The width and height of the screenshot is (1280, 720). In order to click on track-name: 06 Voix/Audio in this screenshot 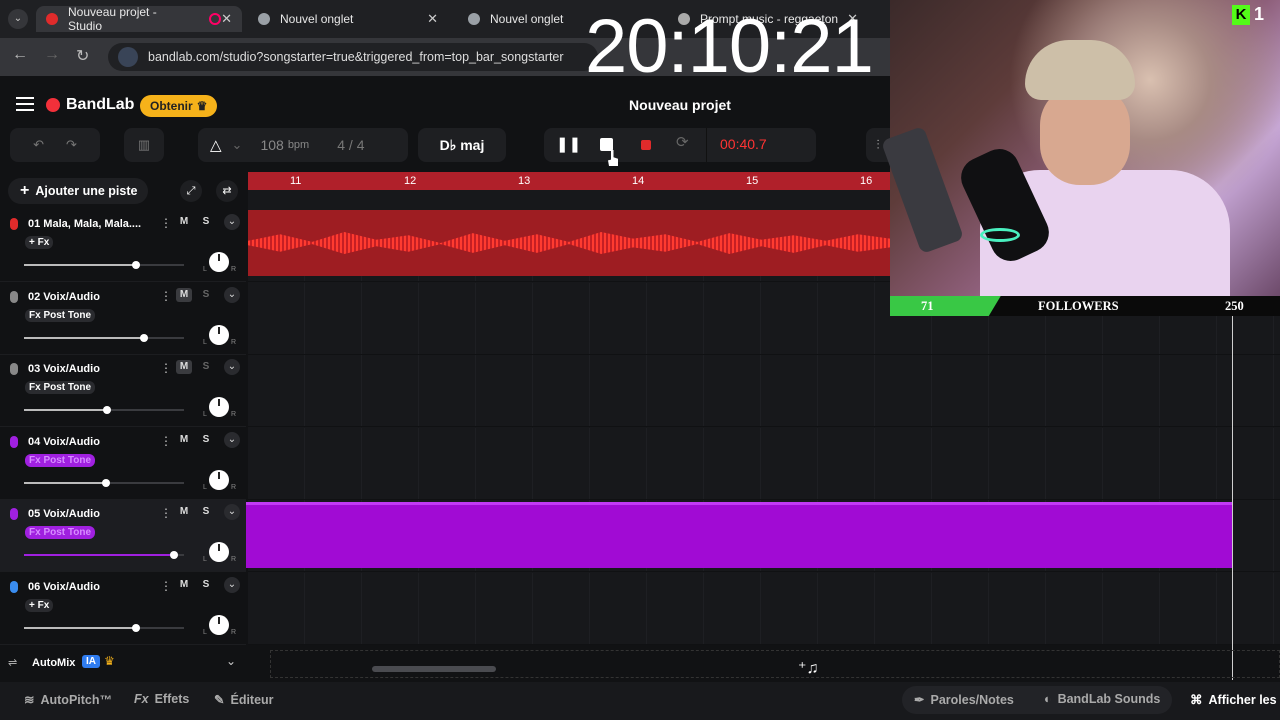, I will do `click(64, 587)`.